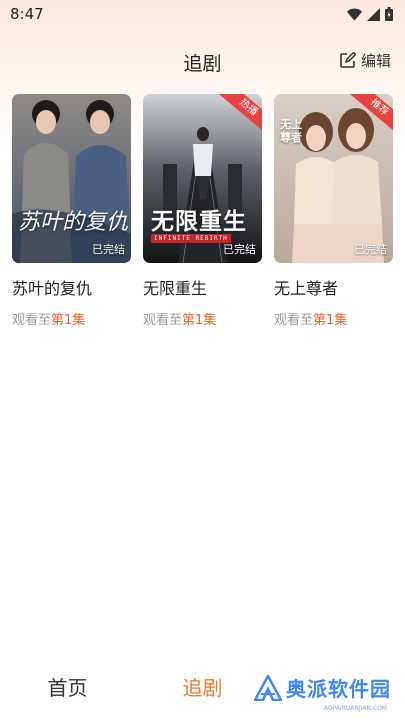 The image size is (405, 720). What do you see at coordinates (268, 687) in the screenshot?
I see `watermark-logo-icon` at bounding box center [268, 687].